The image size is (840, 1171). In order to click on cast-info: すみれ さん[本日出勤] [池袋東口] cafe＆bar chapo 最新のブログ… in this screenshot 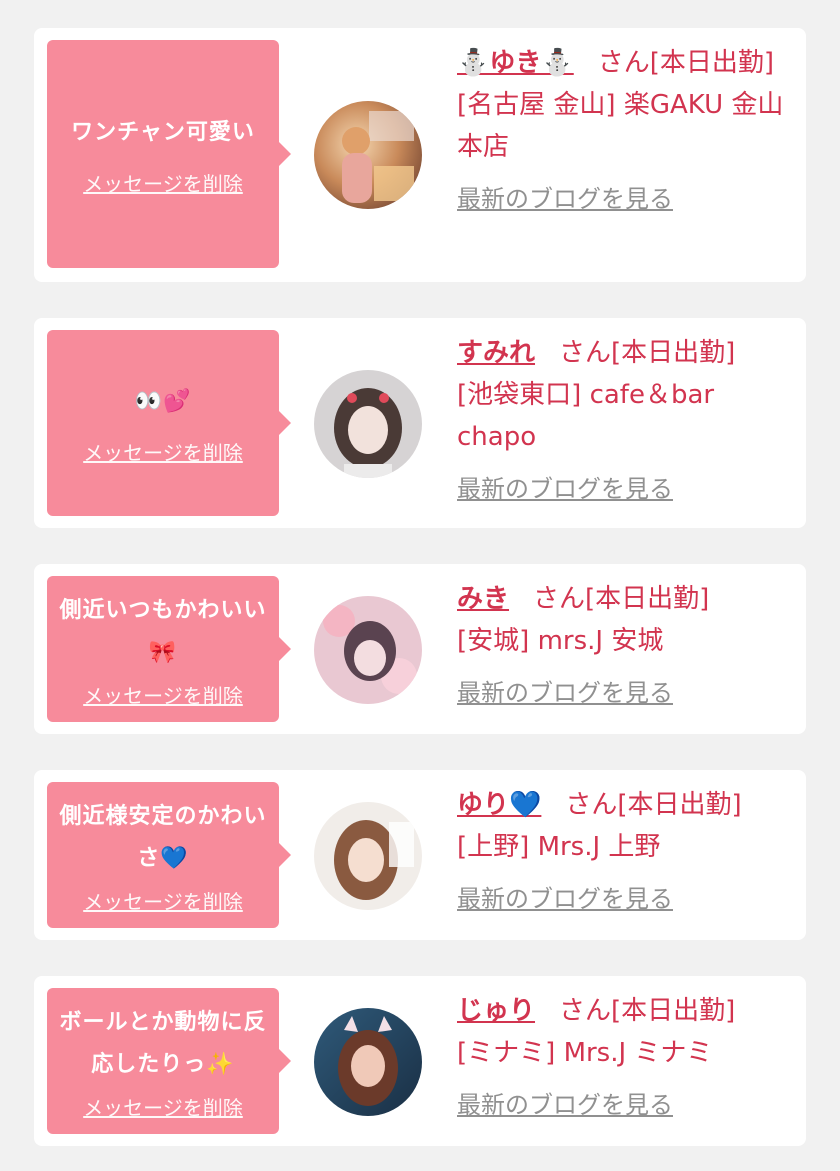, I will do `click(622, 421)`.